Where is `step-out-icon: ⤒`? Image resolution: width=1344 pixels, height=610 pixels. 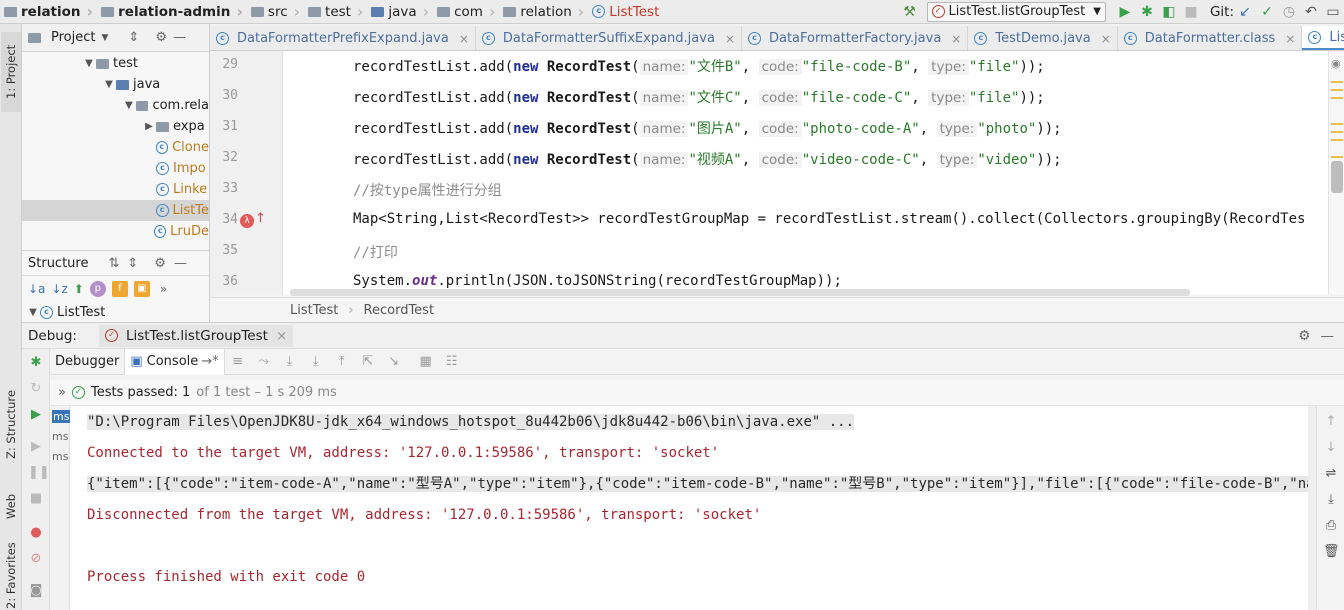 step-out-icon: ⤒ is located at coordinates (342, 361).